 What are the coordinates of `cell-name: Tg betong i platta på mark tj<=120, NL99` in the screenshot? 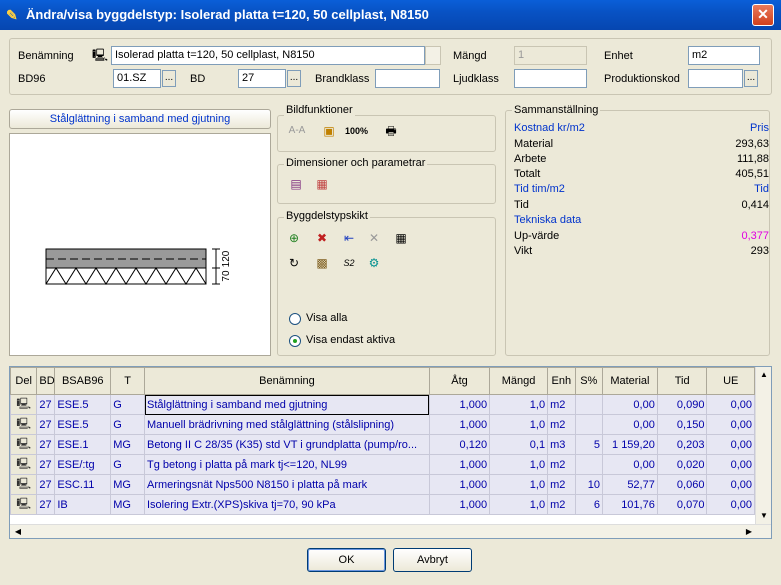 It's located at (287, 464).